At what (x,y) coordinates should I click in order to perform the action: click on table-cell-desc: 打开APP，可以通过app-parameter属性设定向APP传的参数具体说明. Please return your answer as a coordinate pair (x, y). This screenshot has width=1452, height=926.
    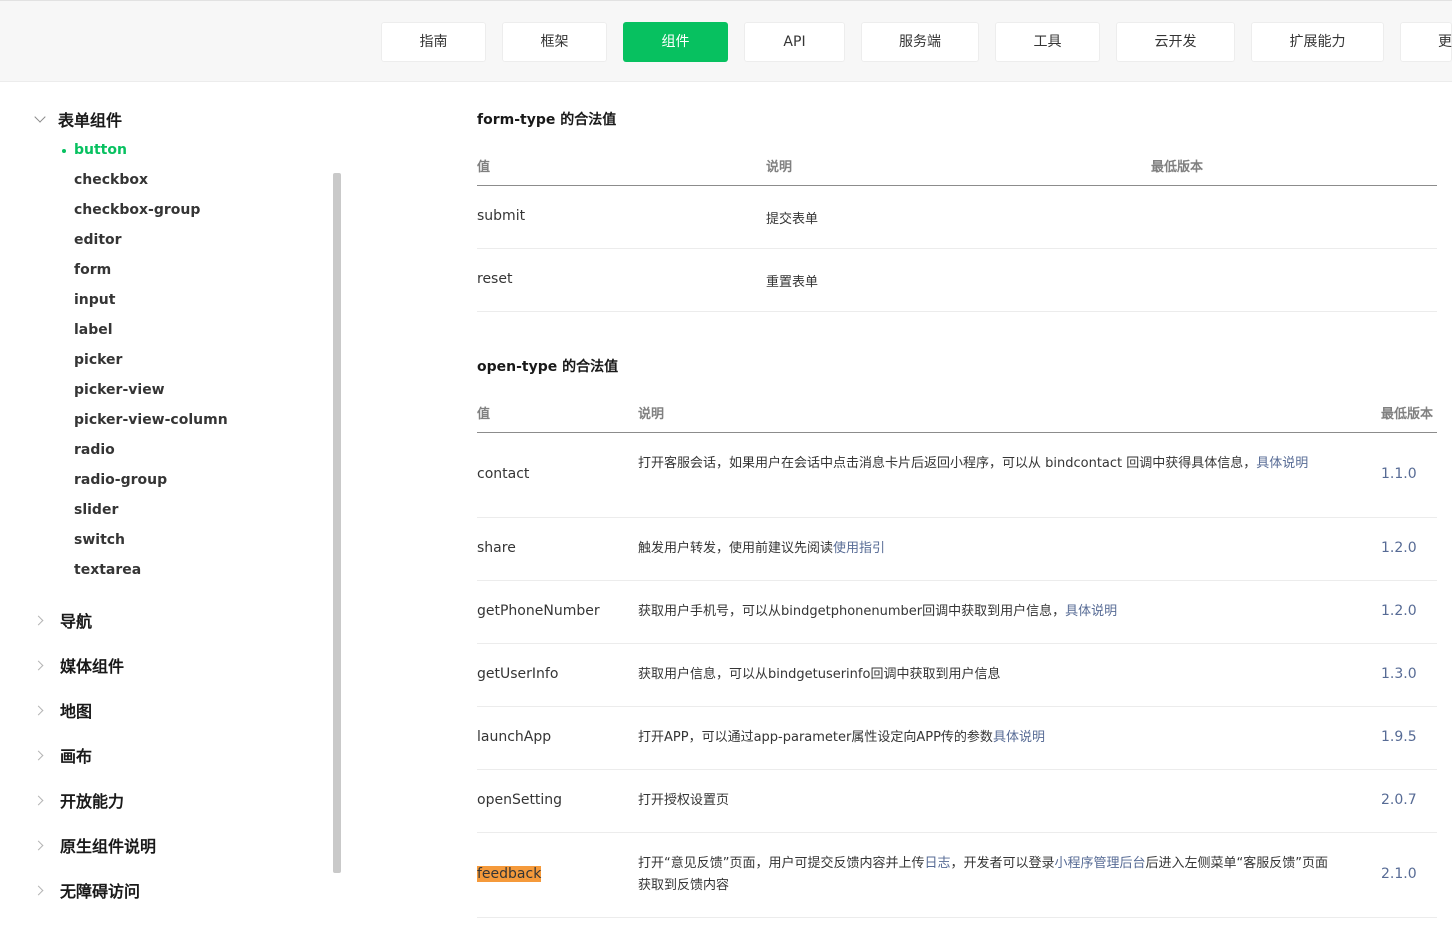
    Looking at the image, I should click on (988, 738).